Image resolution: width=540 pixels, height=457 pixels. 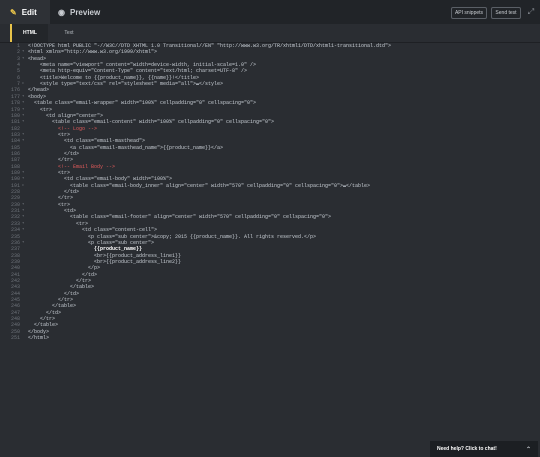 I want to click on code-line: 248 </tr>, so click(x=270, y=319).